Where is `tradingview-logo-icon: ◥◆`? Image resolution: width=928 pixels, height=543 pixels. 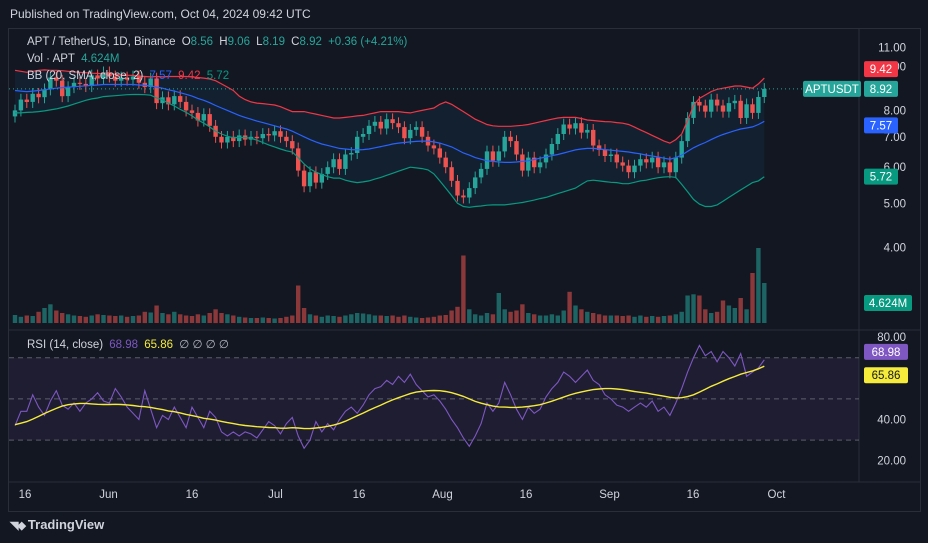 tradingview-logo-icon: ◥◆ is located at coordinates (18, 526).